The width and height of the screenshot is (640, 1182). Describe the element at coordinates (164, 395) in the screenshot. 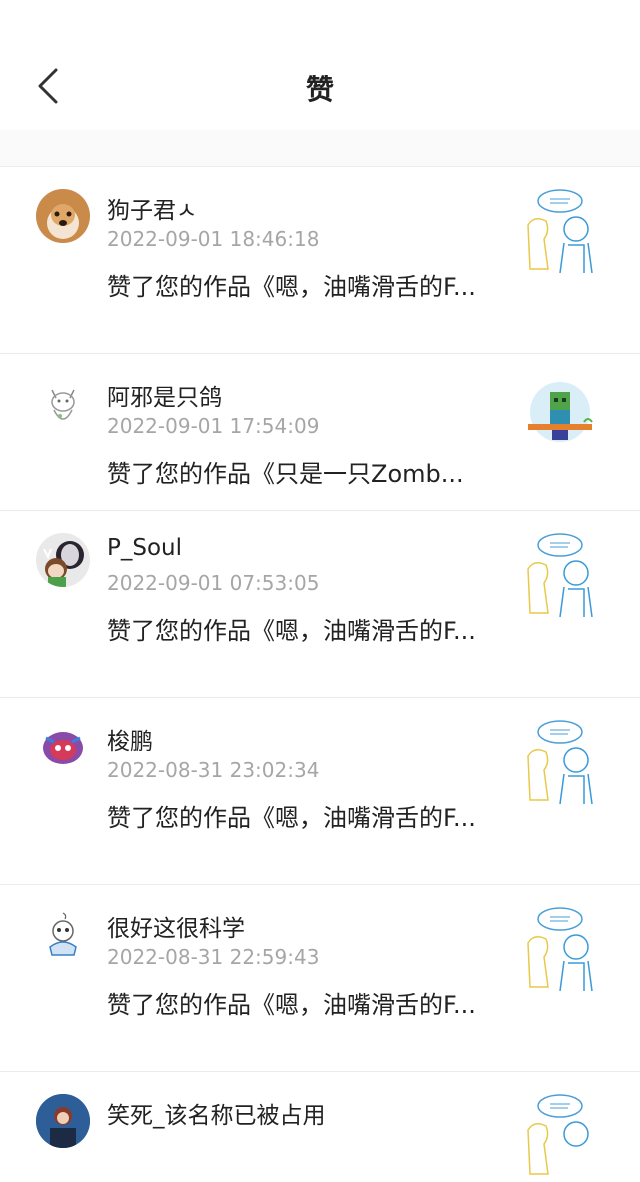

I see `user-name: 阿邪是只鸽` at that location.